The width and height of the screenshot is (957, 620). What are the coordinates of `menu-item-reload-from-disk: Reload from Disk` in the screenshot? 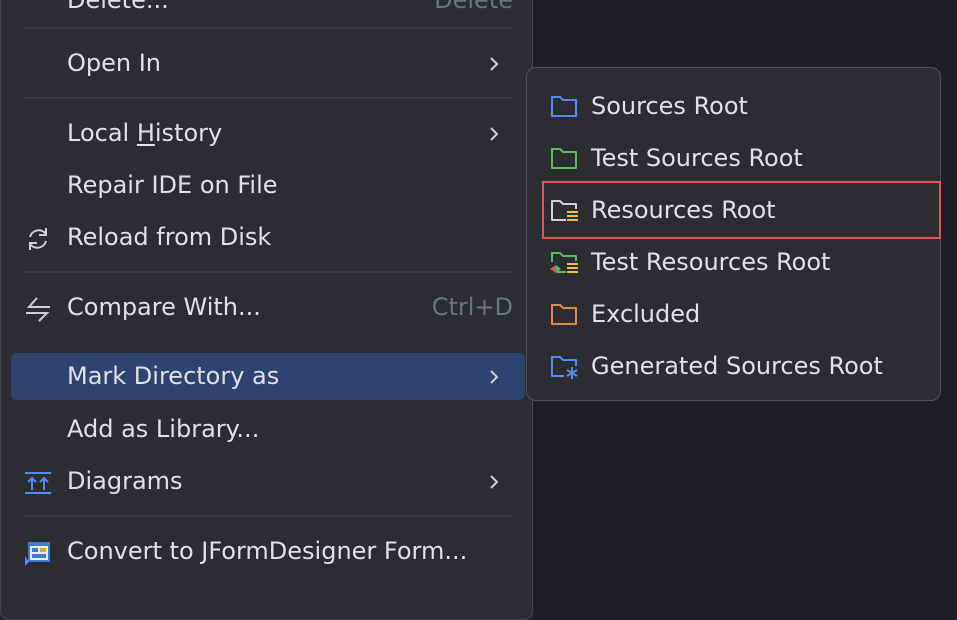 It's located at (268, 237).